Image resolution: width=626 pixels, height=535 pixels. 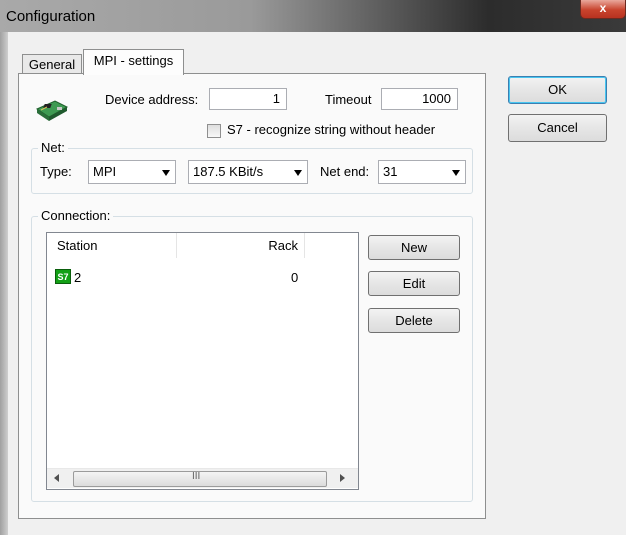 I want to click on timeout-input: 1000, so click(x=419, y=99).